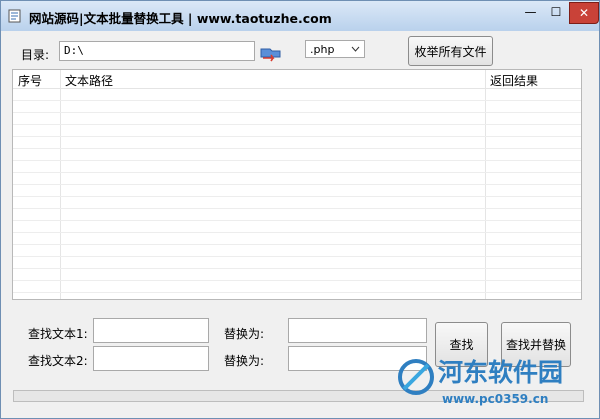 This screenshot has height=419, width=600. I want to click on minimize-icon: —, so click(530, 12).